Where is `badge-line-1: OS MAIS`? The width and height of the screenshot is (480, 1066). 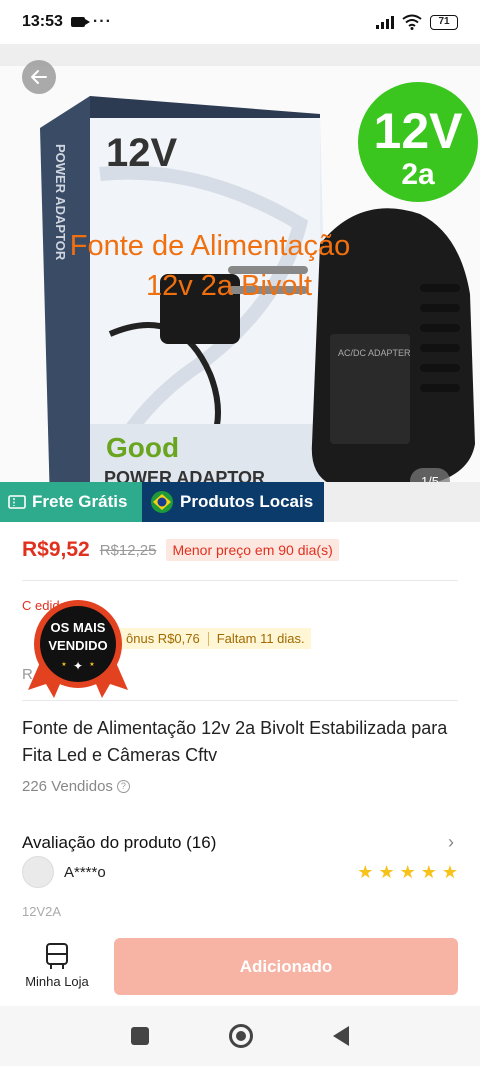 badge-line-1: OS MAIS is located at coordinates (78, 627).